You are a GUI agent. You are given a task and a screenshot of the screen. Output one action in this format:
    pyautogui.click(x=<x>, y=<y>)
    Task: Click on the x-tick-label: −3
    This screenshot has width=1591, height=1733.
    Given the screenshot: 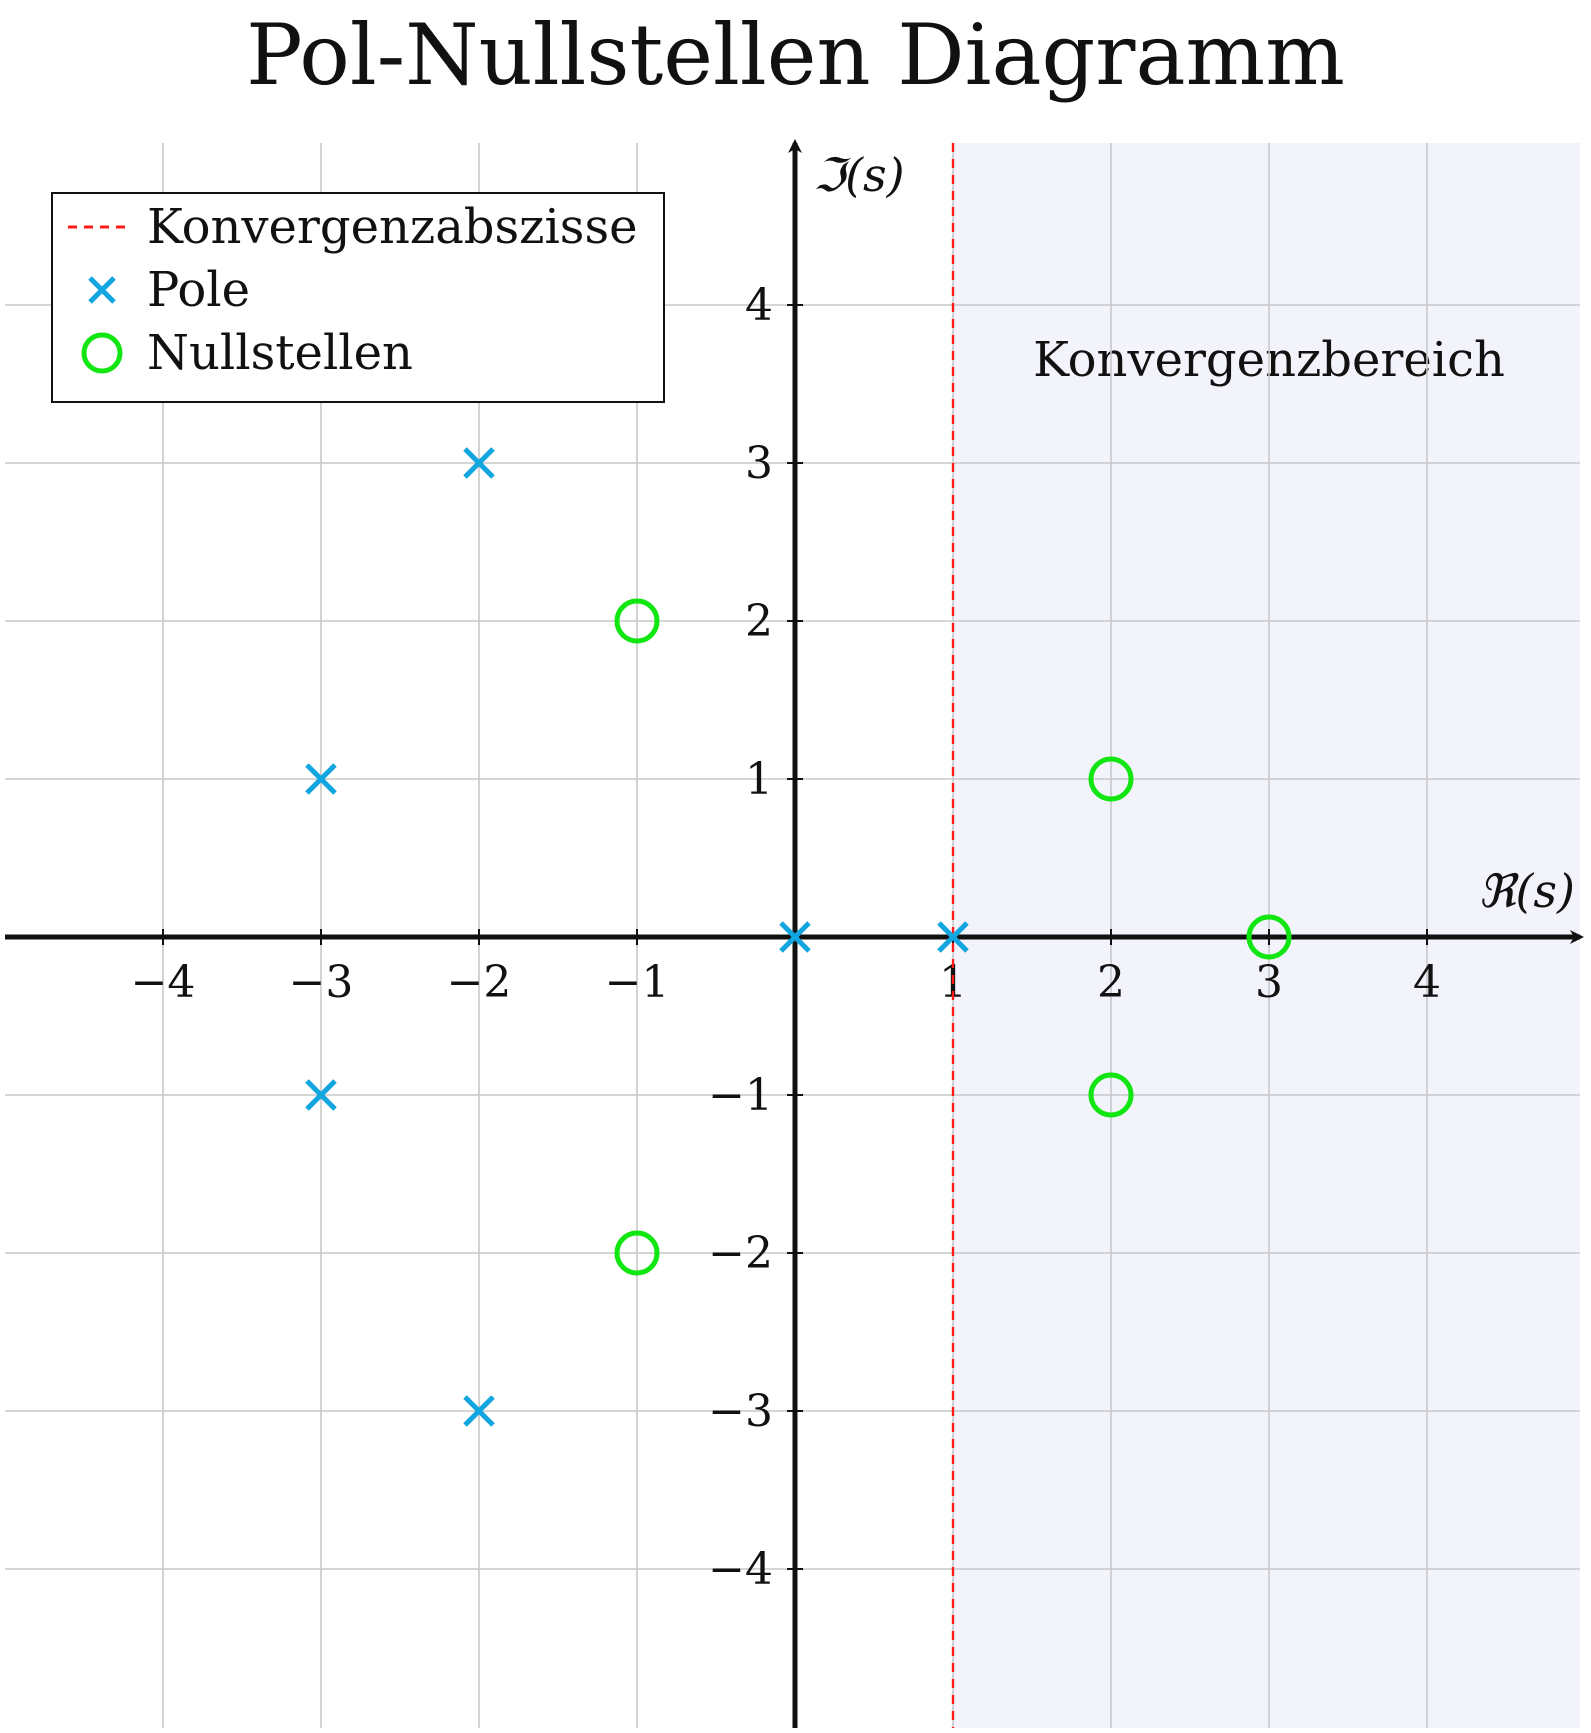 What is the action you would take?
    pyautogui.click(x=321, y=982)
    